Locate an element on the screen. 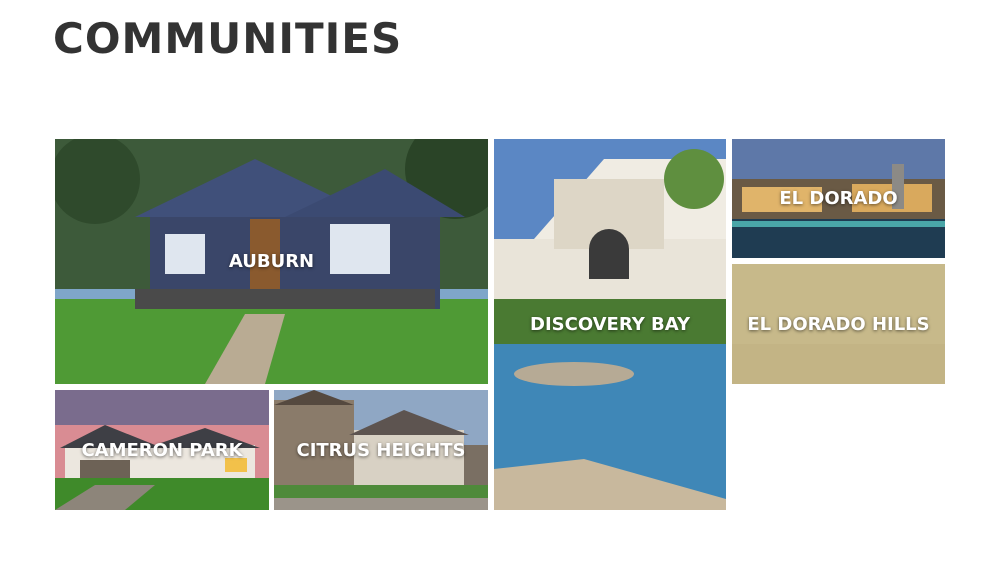 The image size is (1000, 565). community-label: DISCOVERY BAY is located at coordinates (610, 324).